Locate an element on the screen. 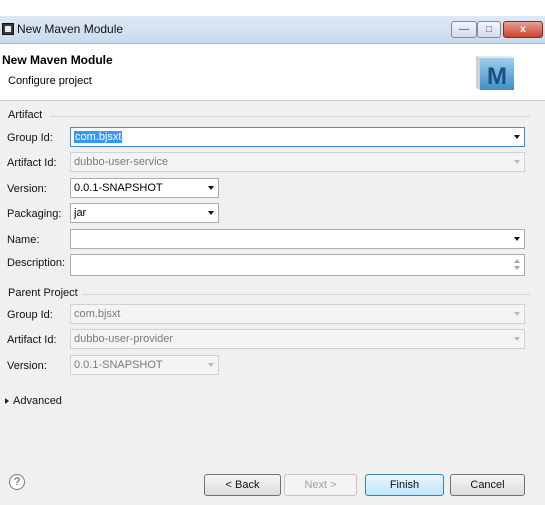  parent-artifact-id-label: Artifact Id: is located at coordinates (32, 340).